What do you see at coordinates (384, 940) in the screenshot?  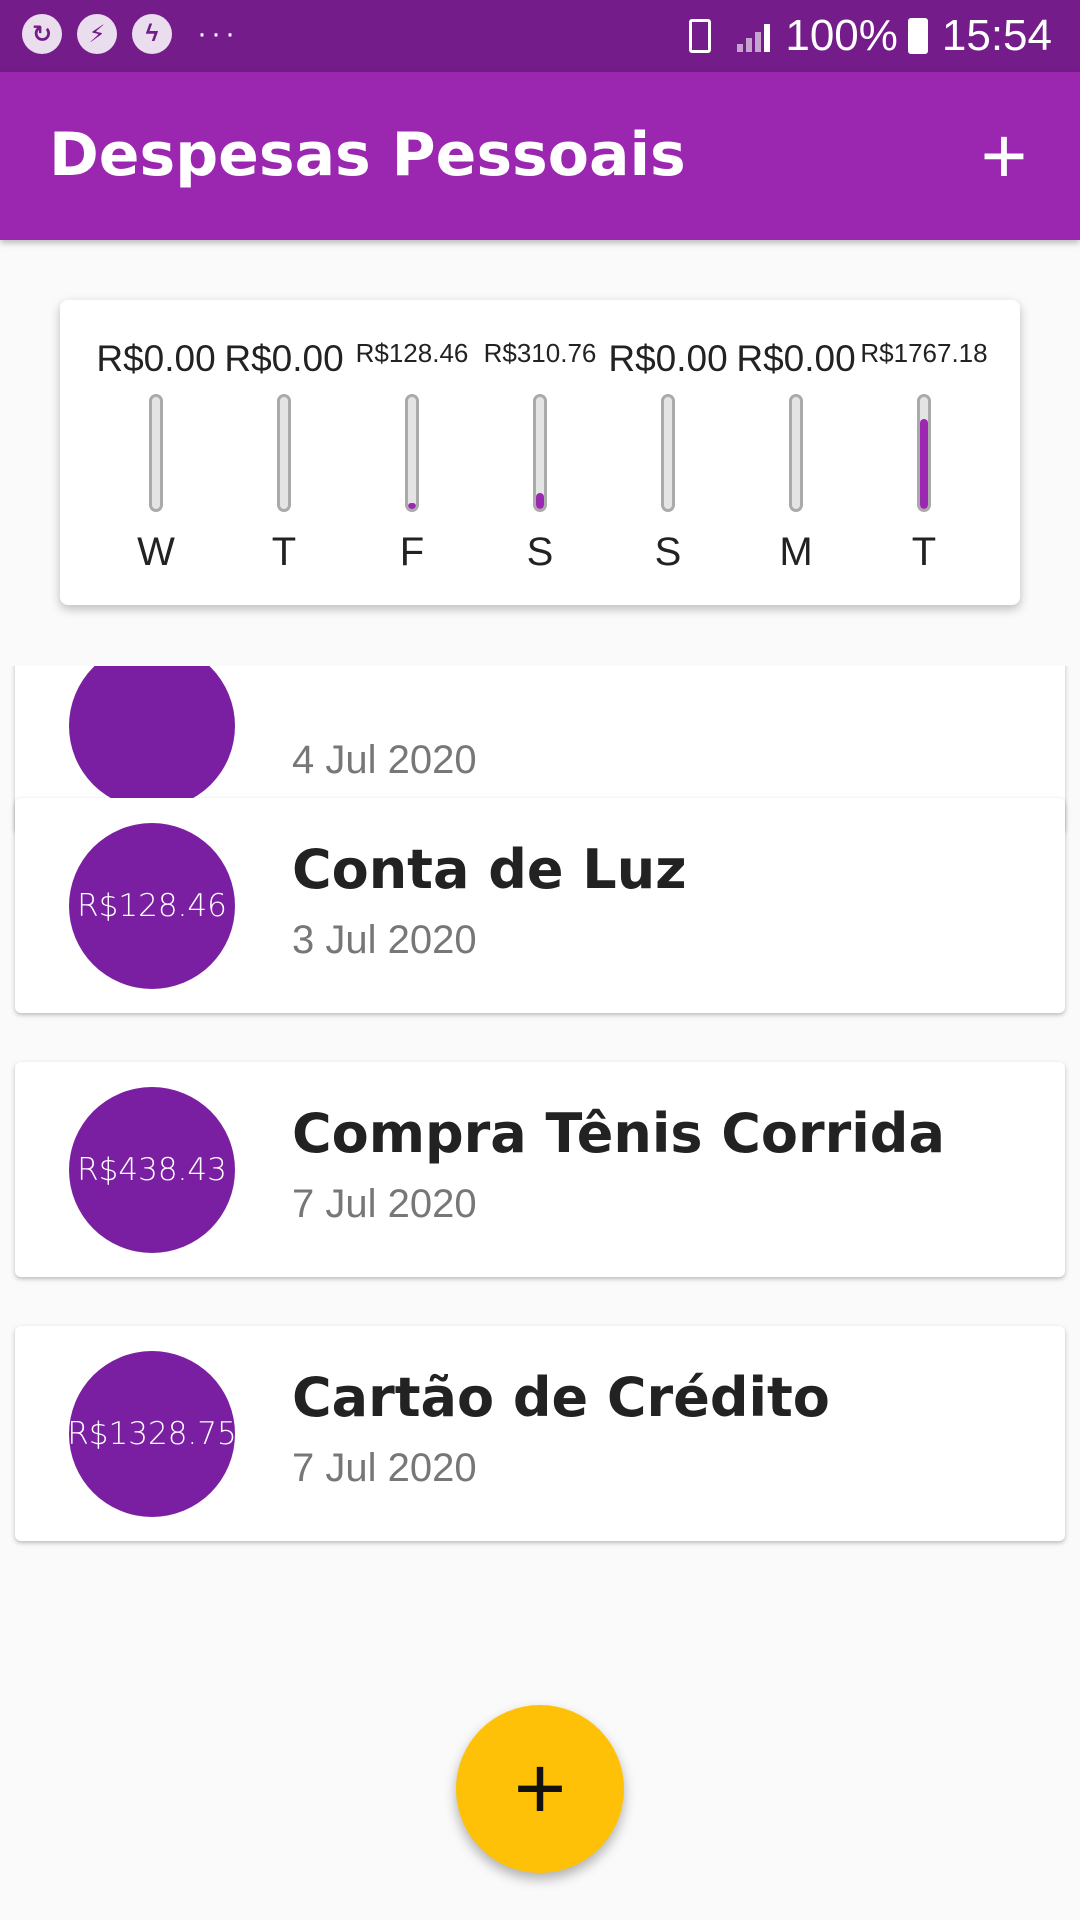 I see `transaction-date: 3 Jul 2020` at bounding box center [384, 940].